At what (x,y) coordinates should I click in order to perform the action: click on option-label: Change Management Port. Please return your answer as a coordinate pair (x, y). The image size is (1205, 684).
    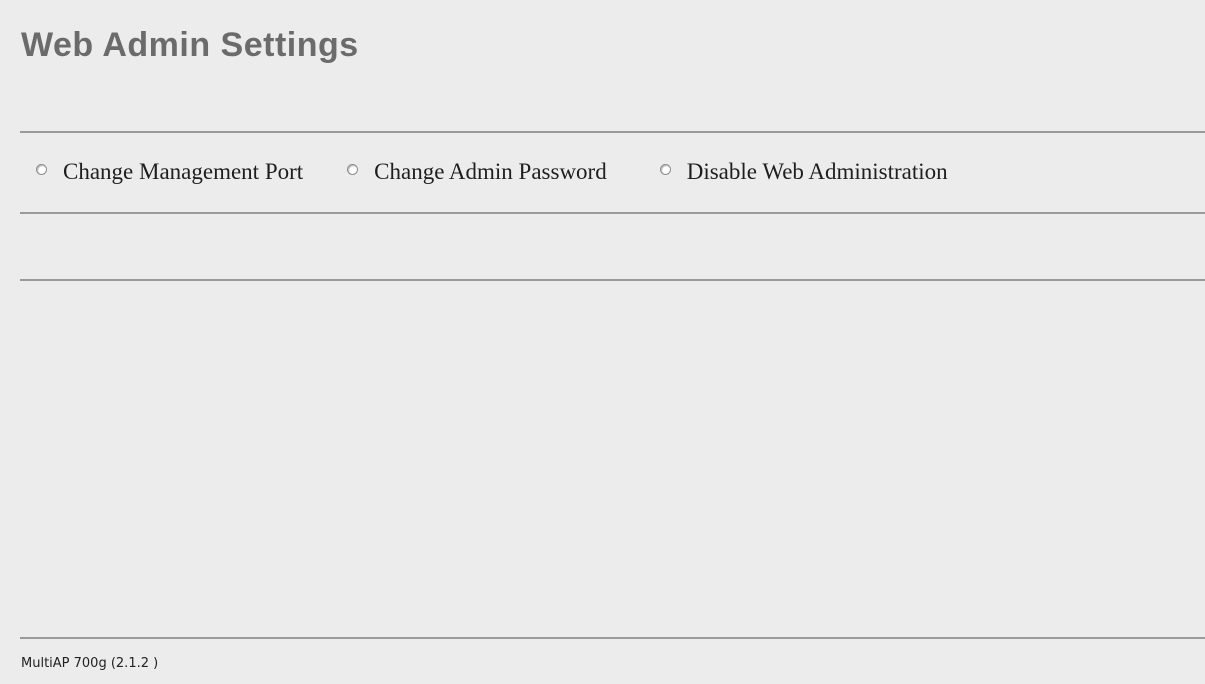
    Looking at the image, I should click on (183, 171).